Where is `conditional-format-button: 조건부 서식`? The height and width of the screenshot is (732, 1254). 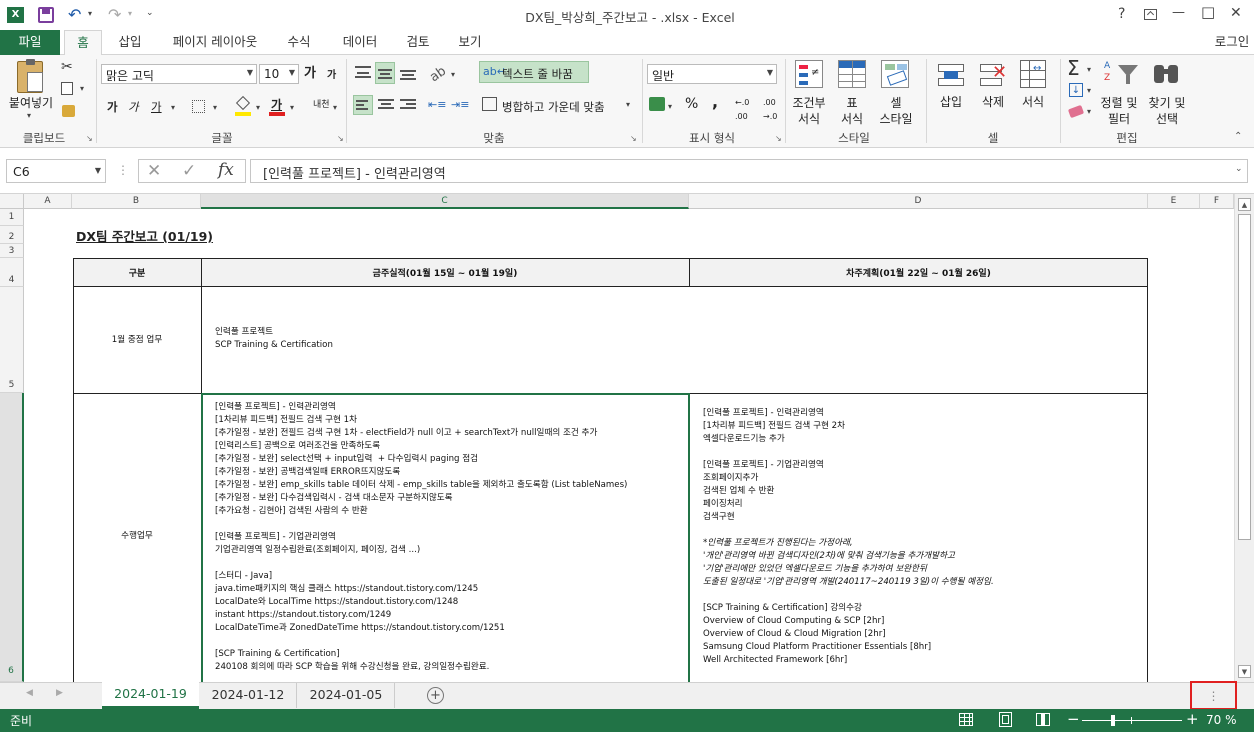
conditional-format-button: 조건부 서식 is located at coordinates (809, 111).